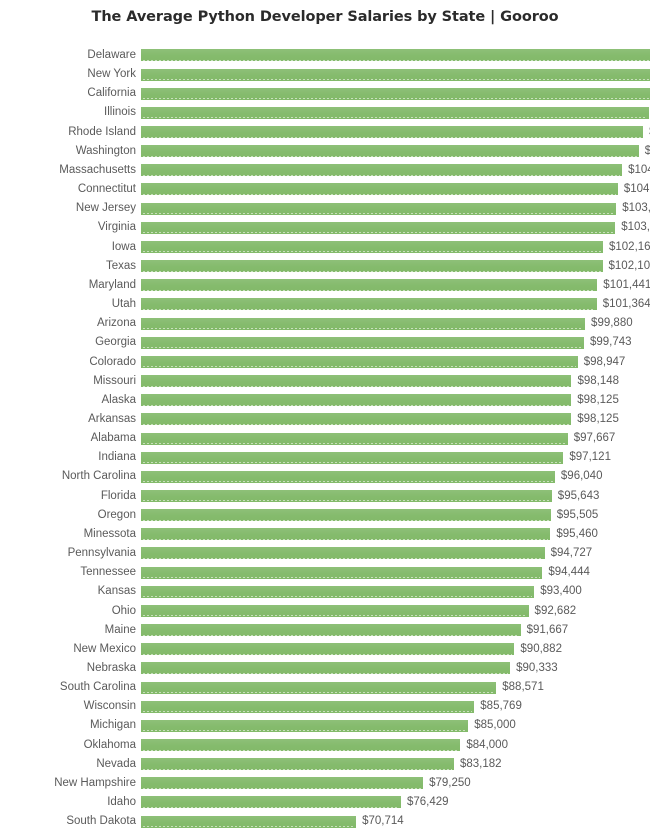 The height and width of the screenshot is (832, 650). I want to click on bar-row: Arkansas $98,125, so click(325, 419).